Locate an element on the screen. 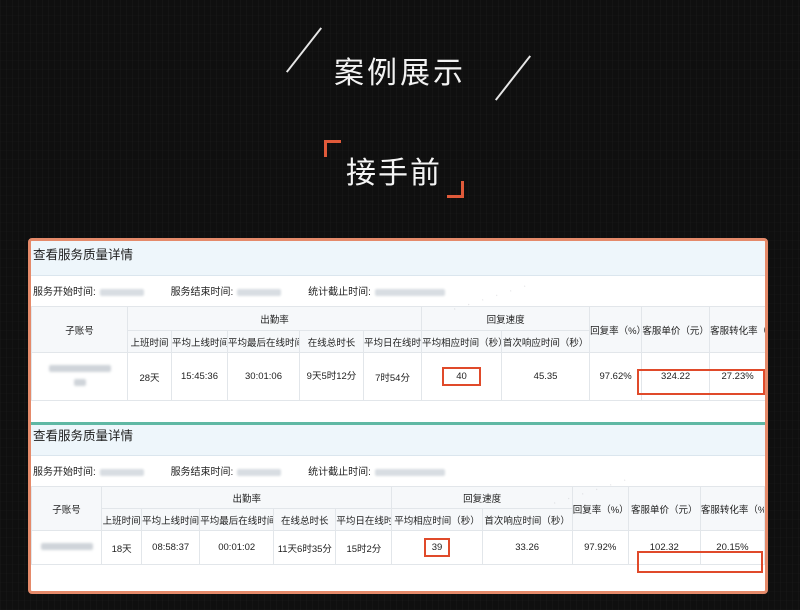 The height and width of the screenshot is (610, 800). cell-avg-response: 40 is located at coordinates (462, 376).